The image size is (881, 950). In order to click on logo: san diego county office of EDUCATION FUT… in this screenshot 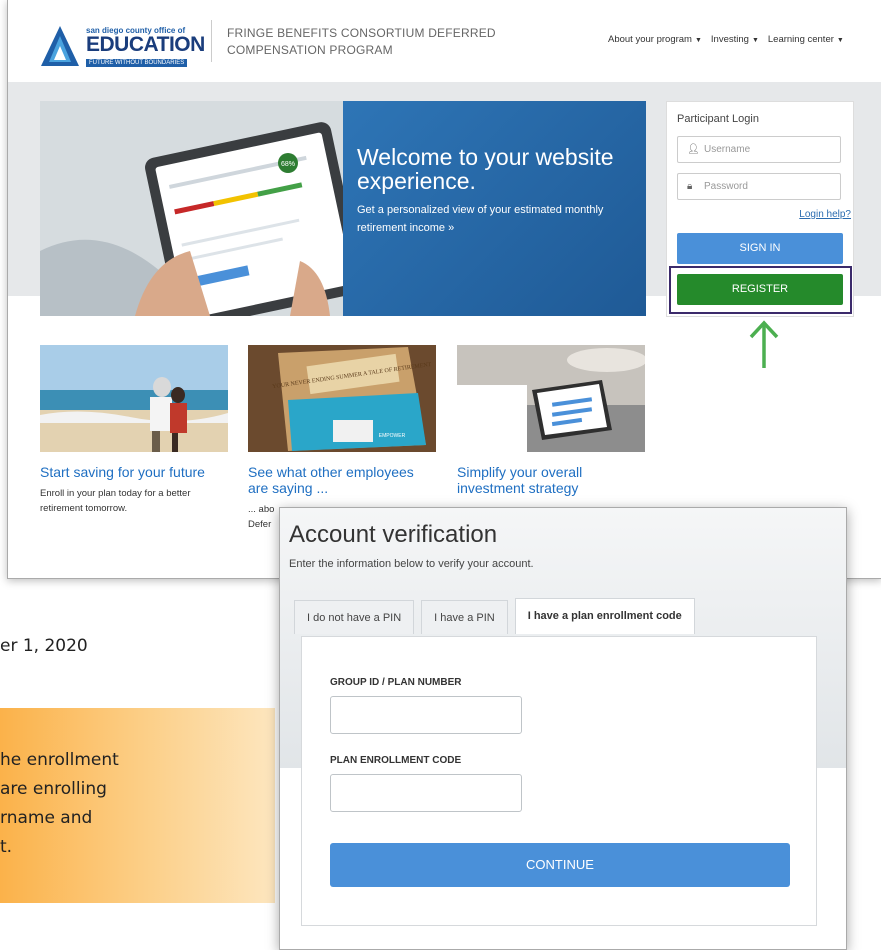, I will do `click(124, 46)`.